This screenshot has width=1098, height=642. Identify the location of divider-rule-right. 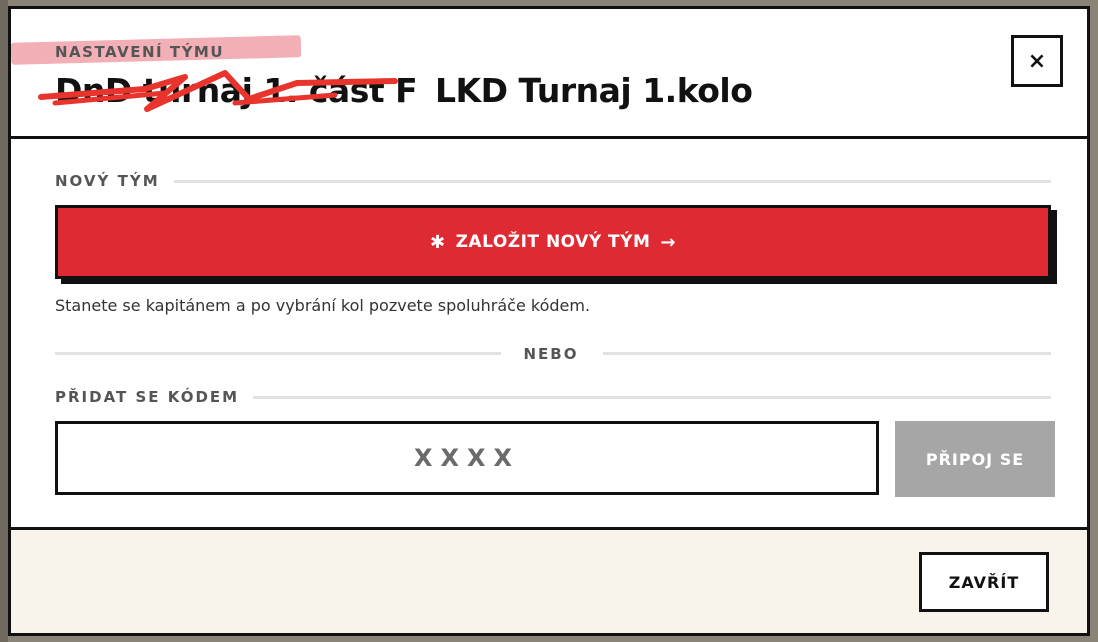
(827, 353).